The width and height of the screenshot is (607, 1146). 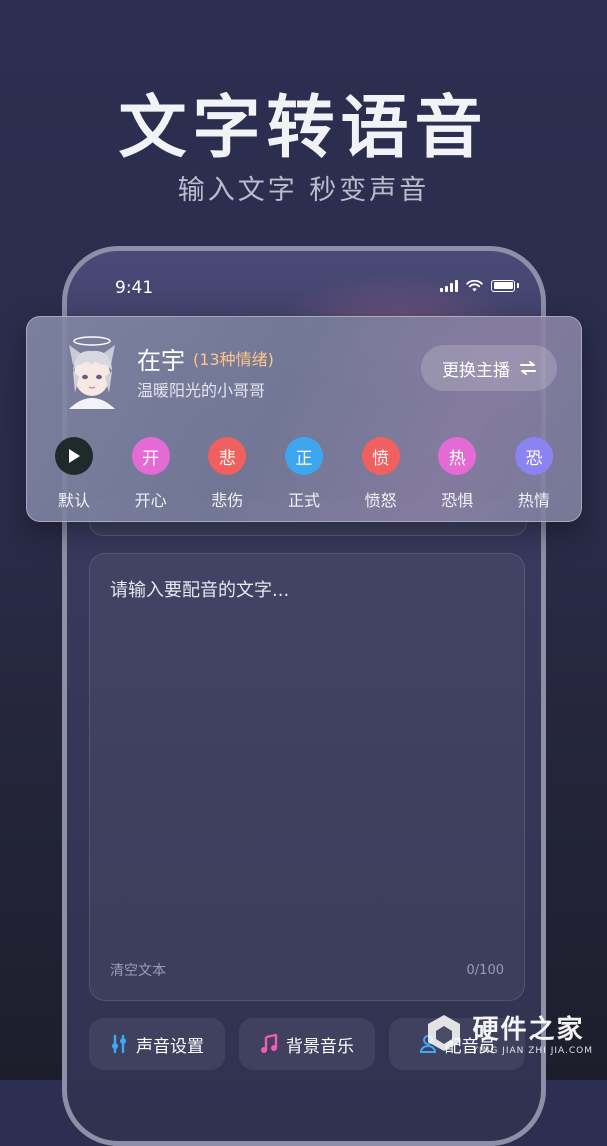 What do you see at coordinates (134, 288) in the screenshot?
I see `status-time: 9:41` at bounding box center [134, 288].